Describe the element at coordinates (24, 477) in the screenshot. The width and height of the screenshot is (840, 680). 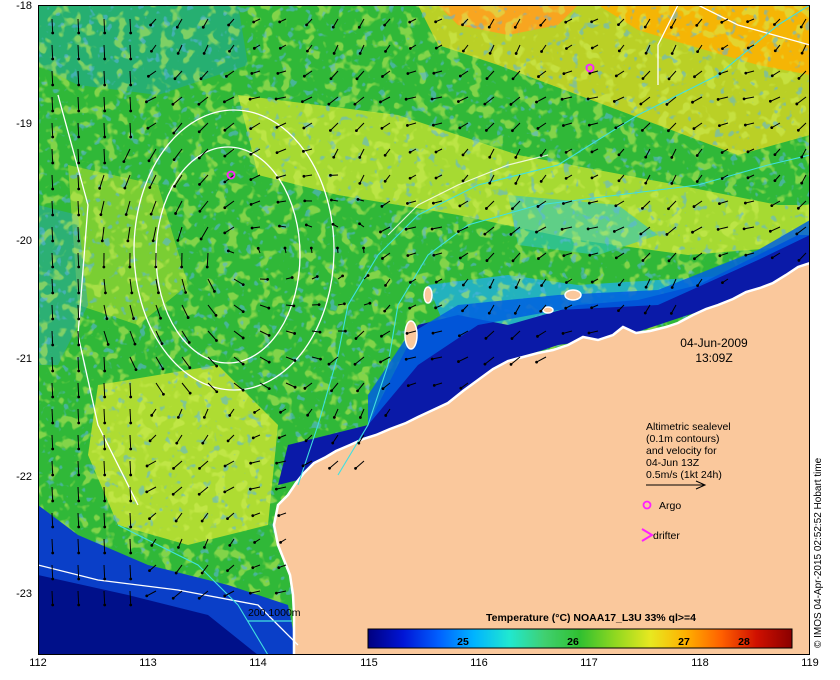
I see `lat-tick-22: -22` at that location.